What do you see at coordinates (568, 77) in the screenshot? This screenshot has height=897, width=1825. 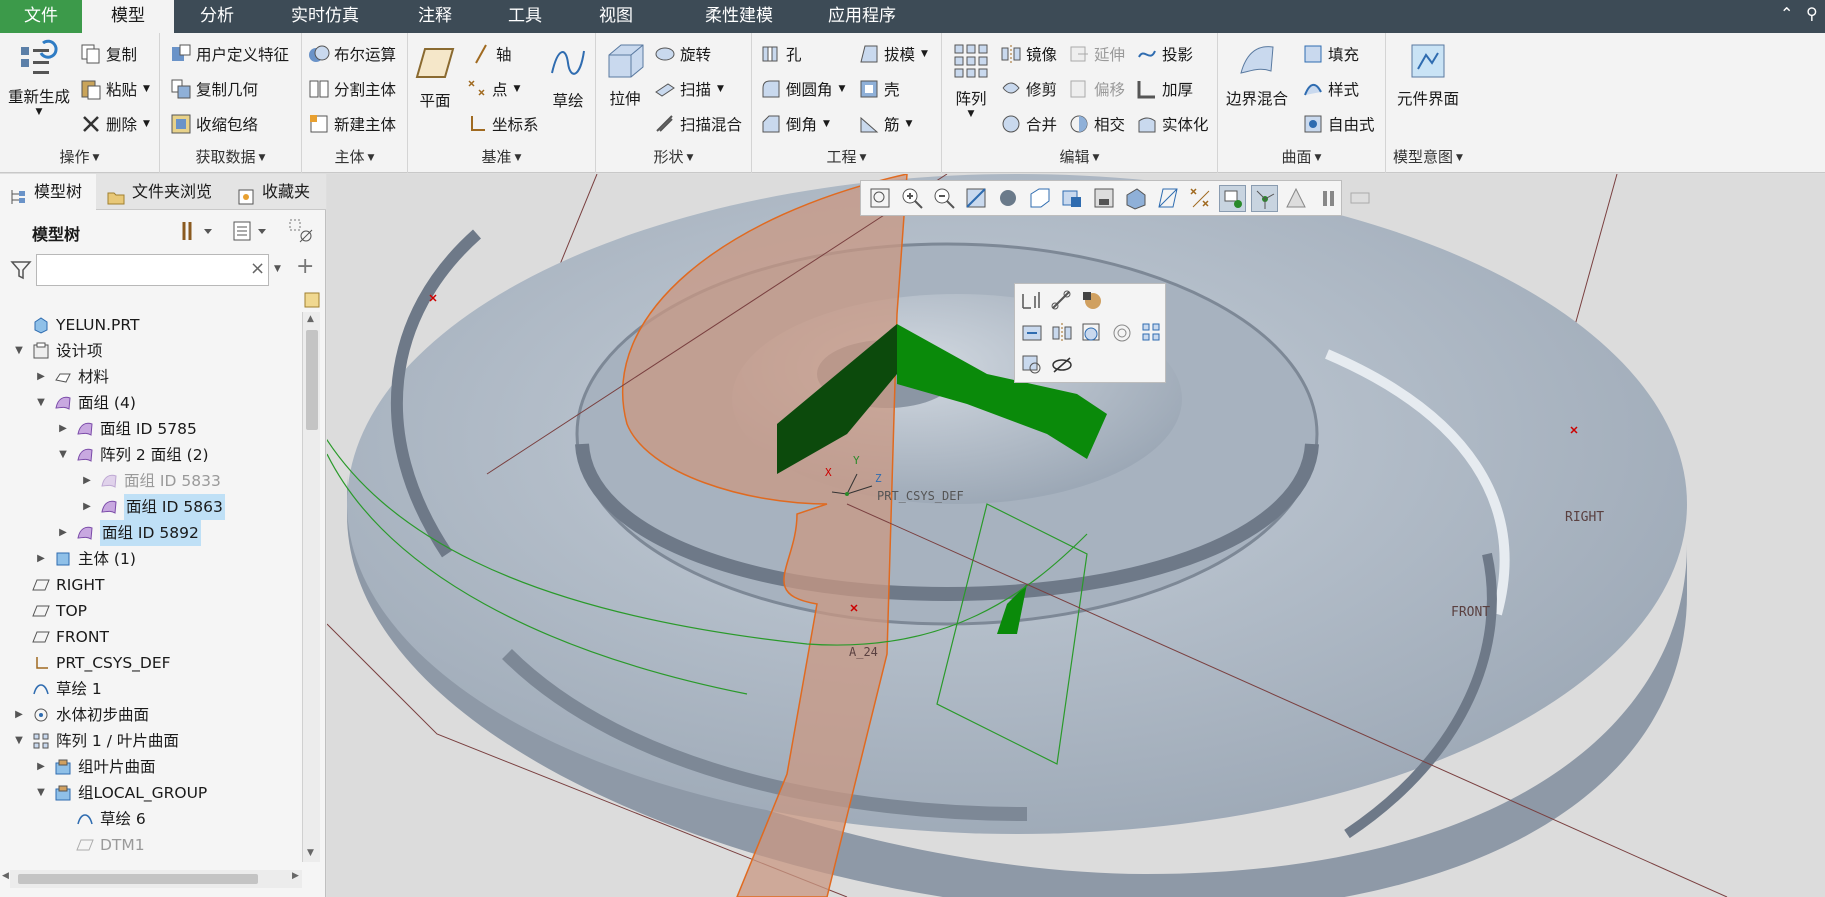 I see `sketch-button: 草绘` at bounding box center [568, 77].